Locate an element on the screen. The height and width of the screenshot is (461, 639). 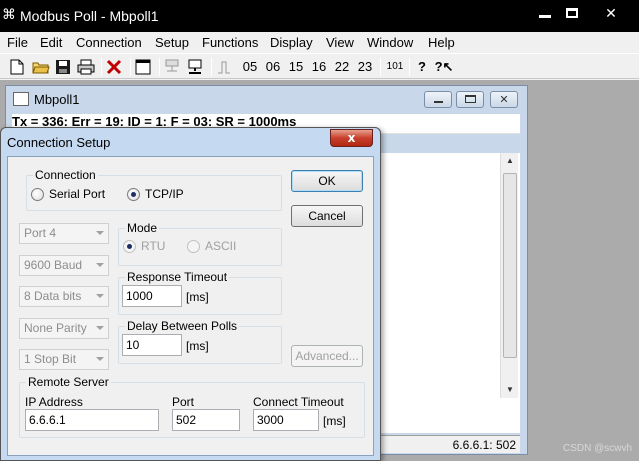
baud-select: 9600 Baud is located at coordinates (64, 265).